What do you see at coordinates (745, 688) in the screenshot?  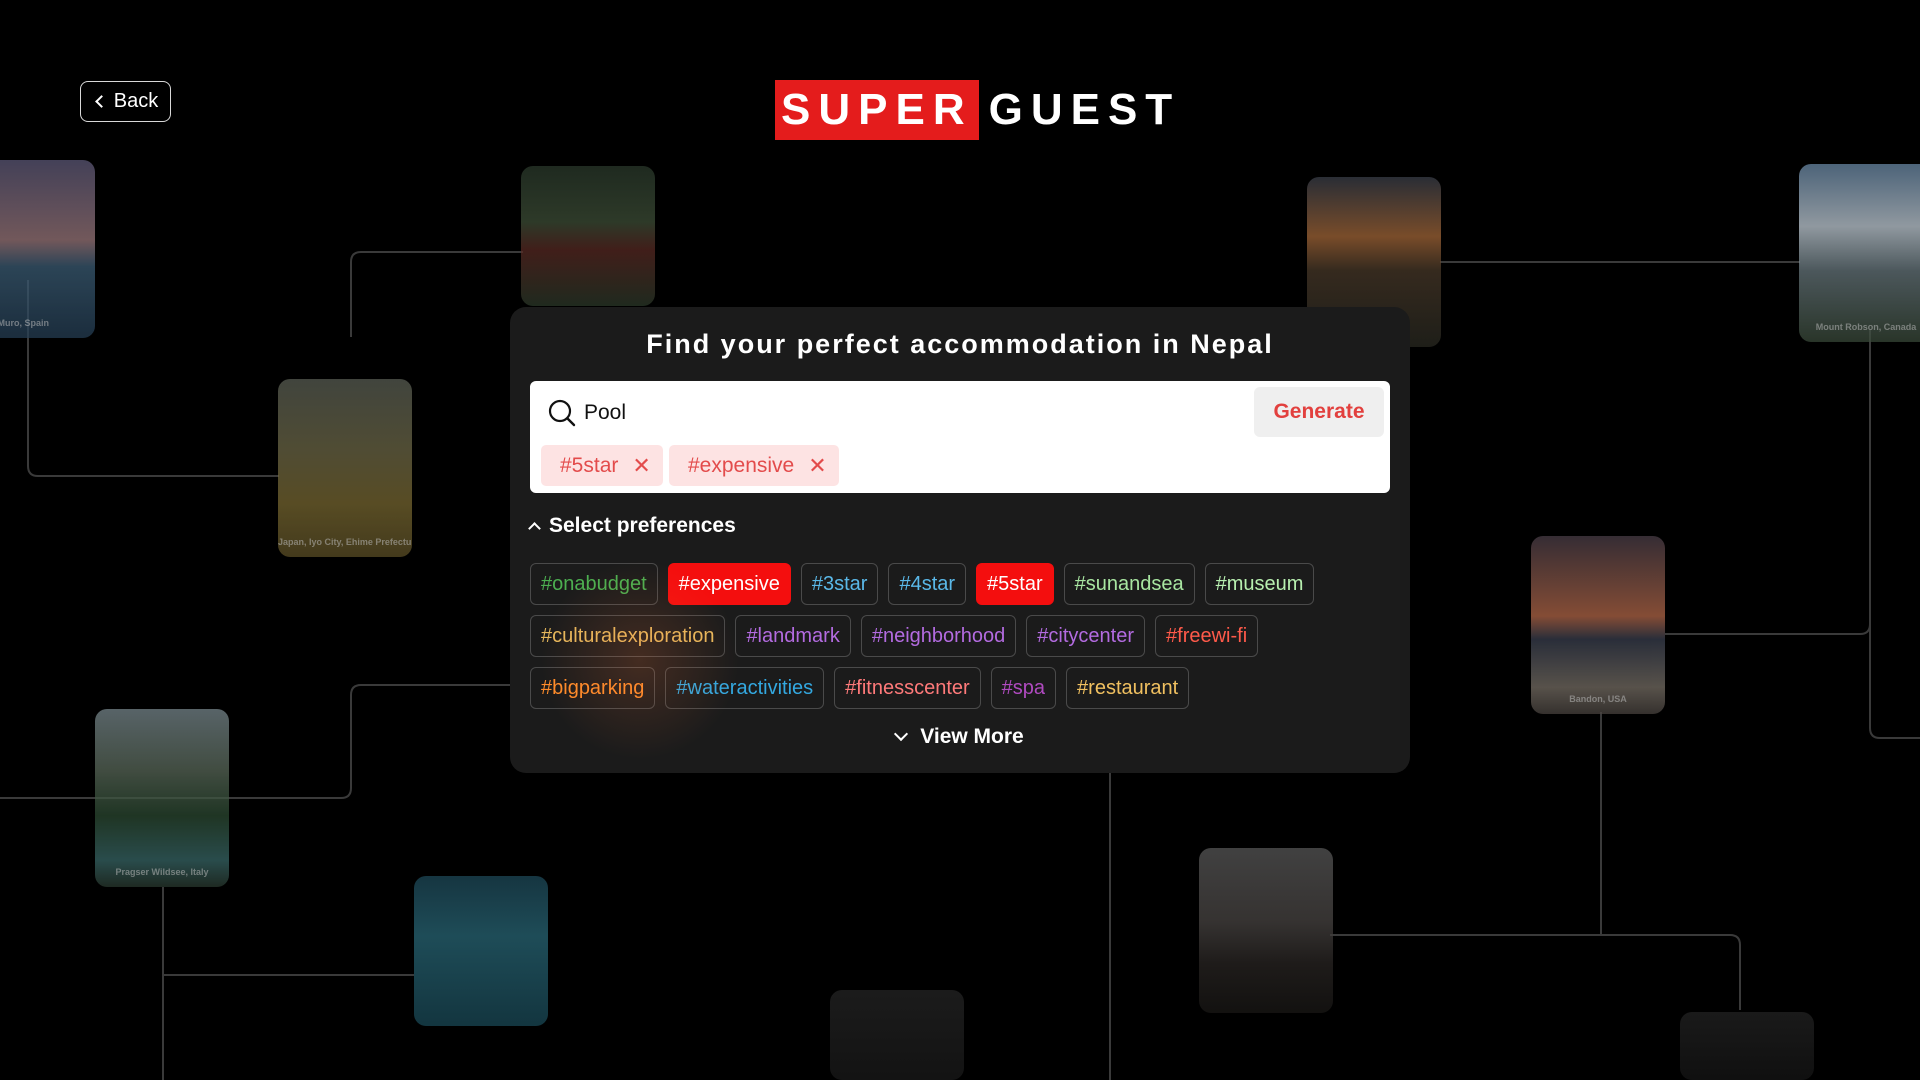 I see `preference-chip: #wateractivities` at bounding box center [745, 688].